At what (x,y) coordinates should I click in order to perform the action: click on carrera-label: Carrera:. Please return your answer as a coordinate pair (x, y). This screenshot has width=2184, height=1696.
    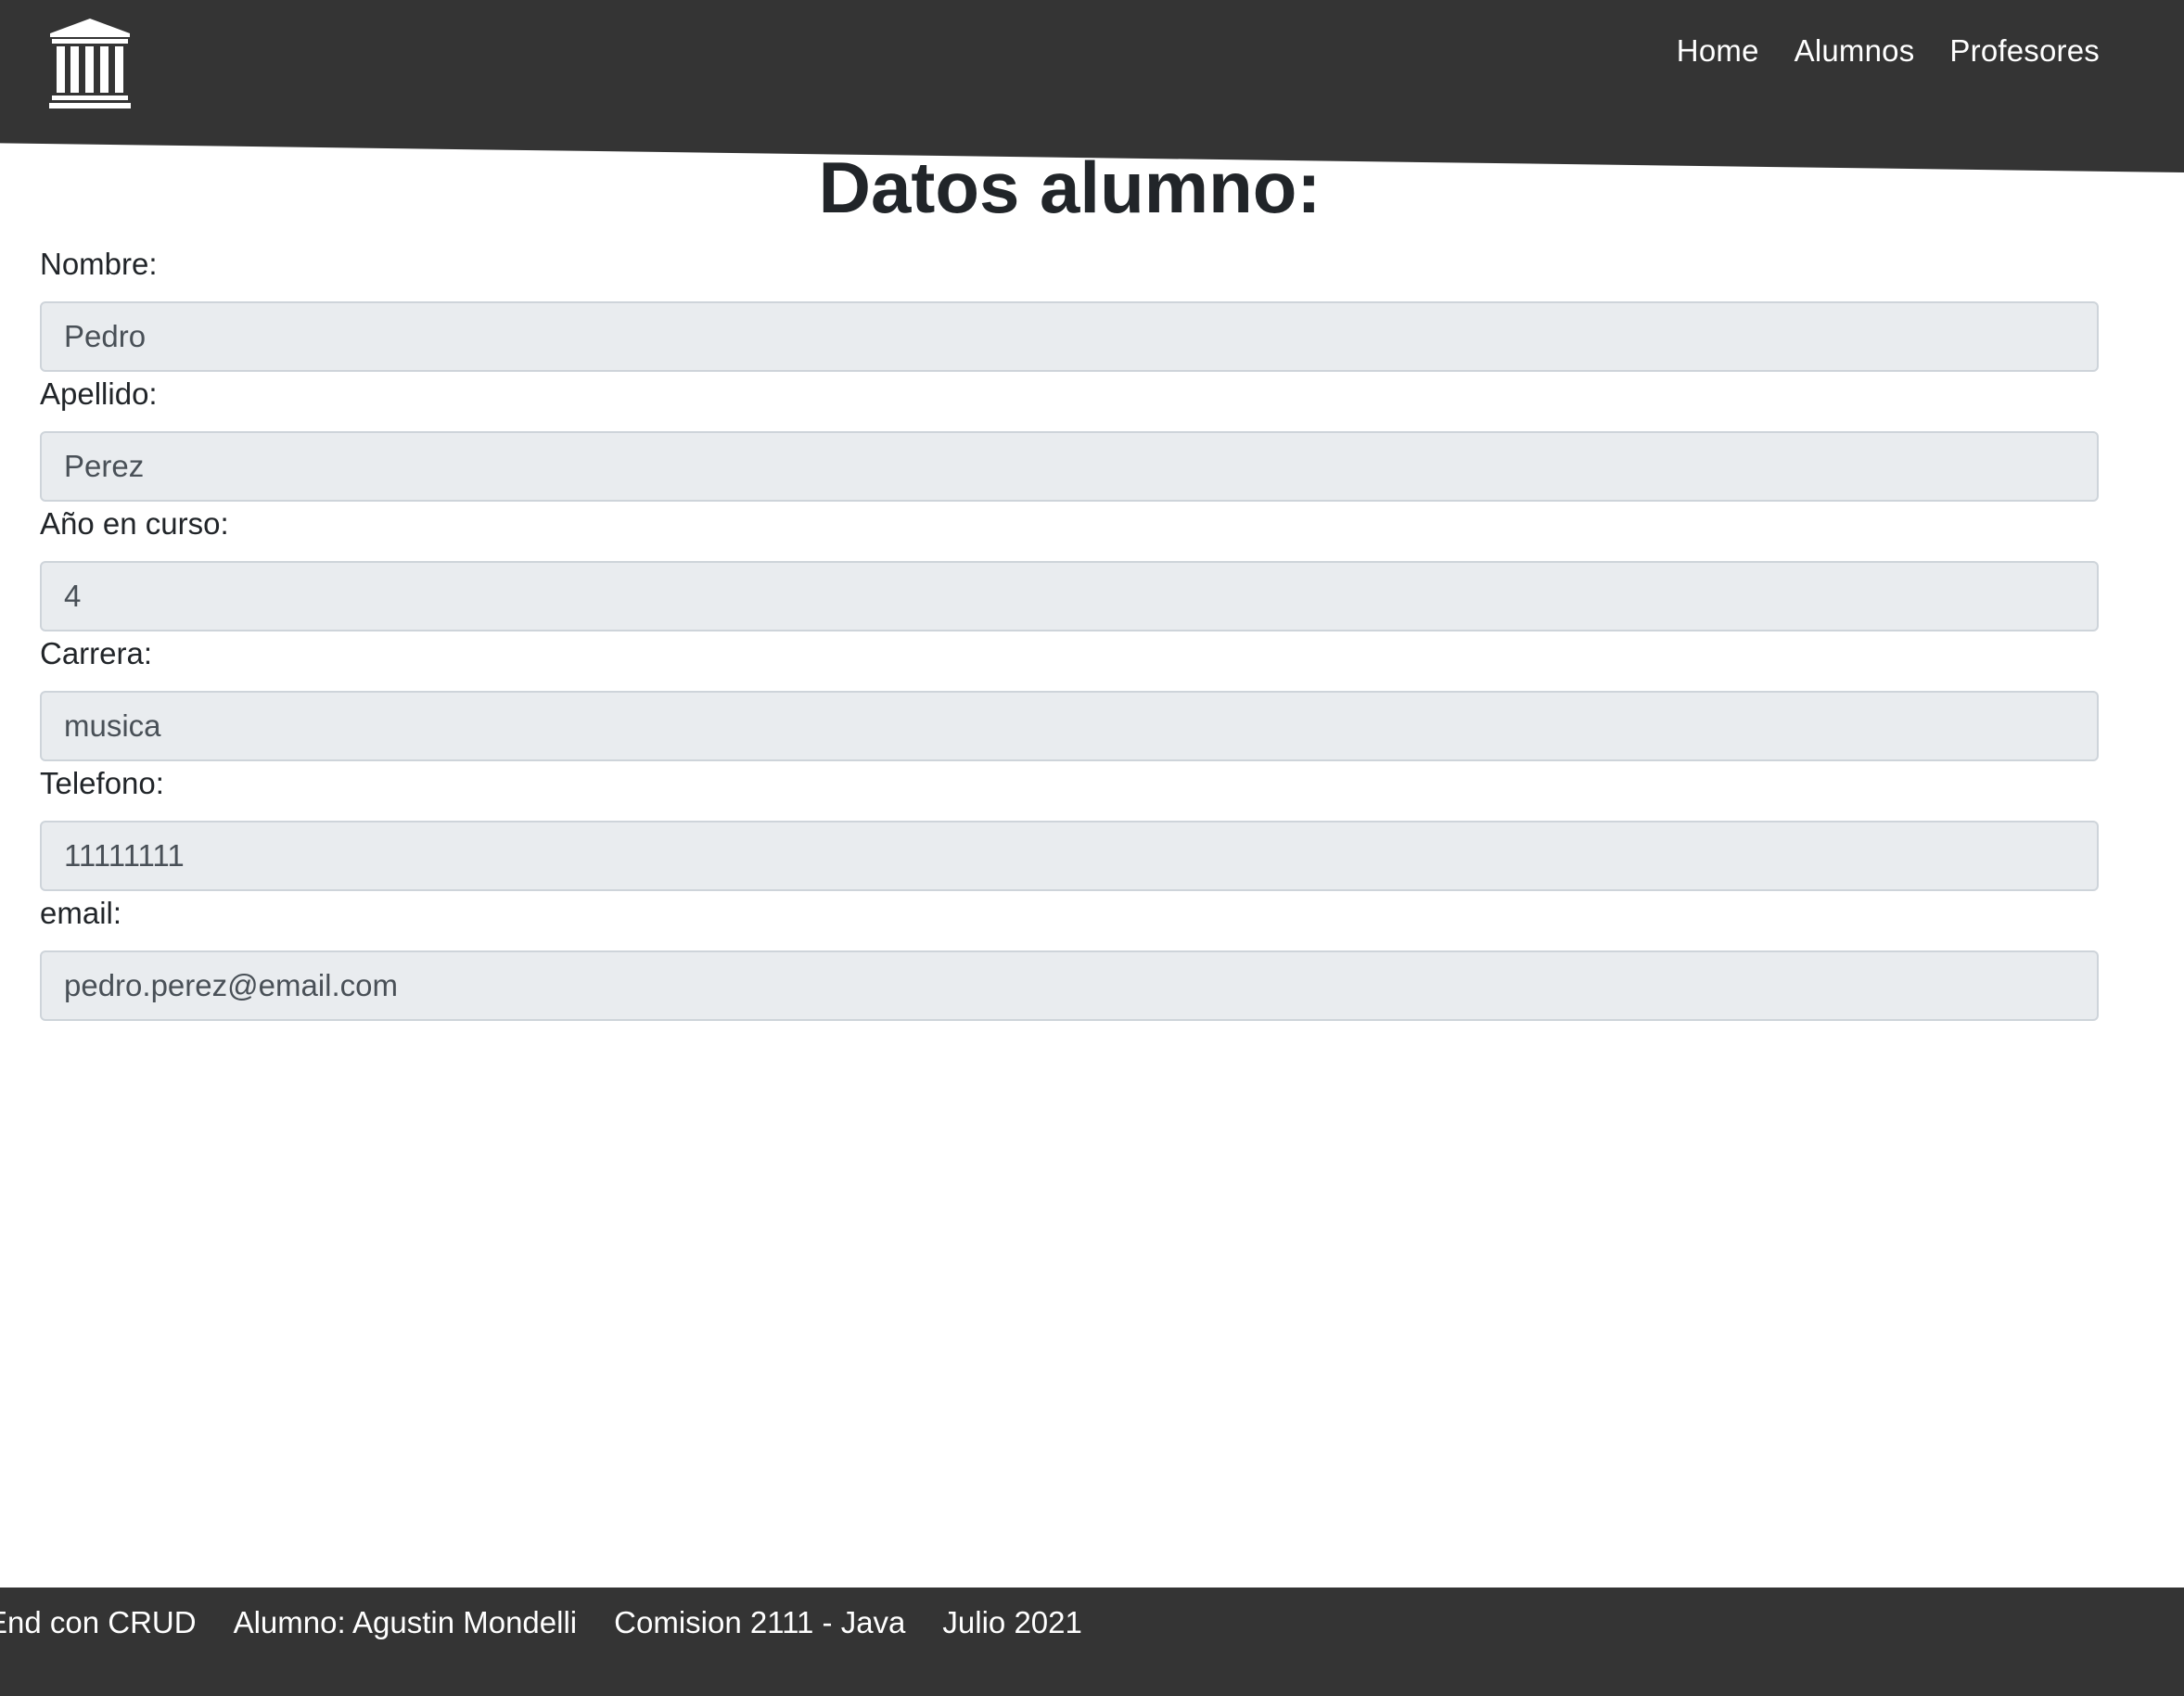
    Looking at the image, I should click on (96, 653).